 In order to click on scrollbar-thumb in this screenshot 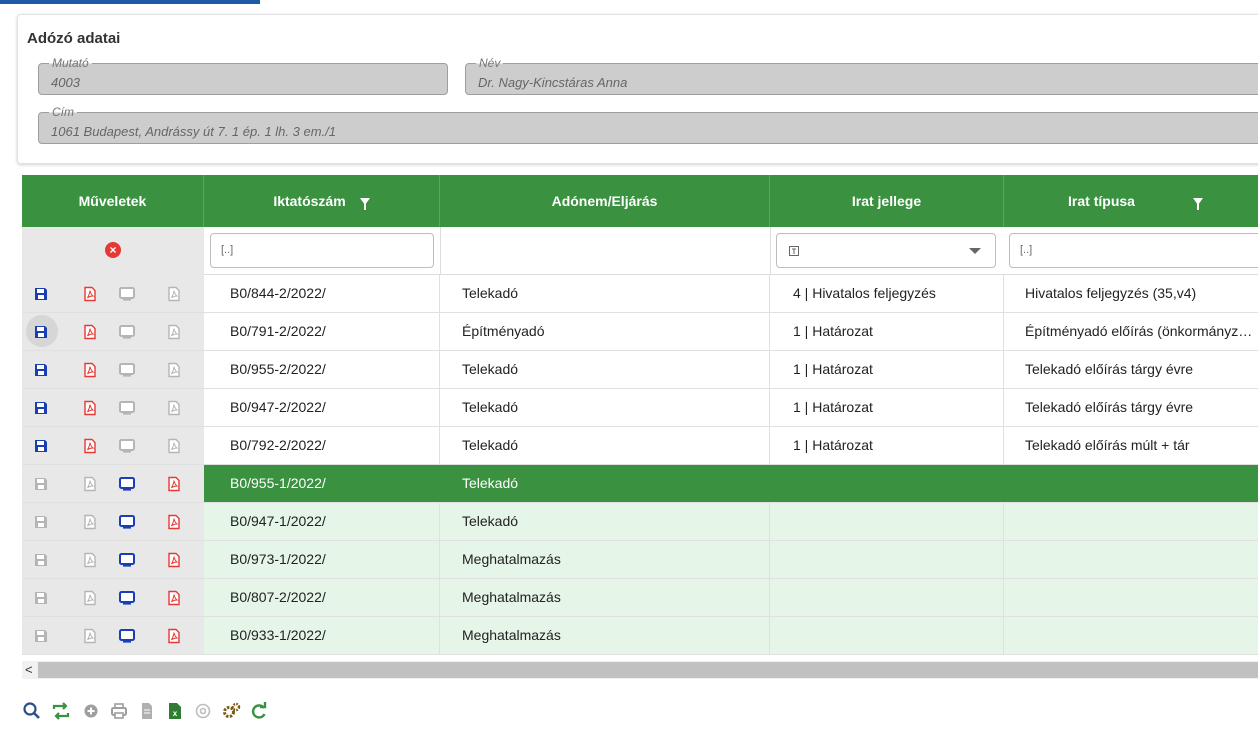, I will do `click(648, 670)`.